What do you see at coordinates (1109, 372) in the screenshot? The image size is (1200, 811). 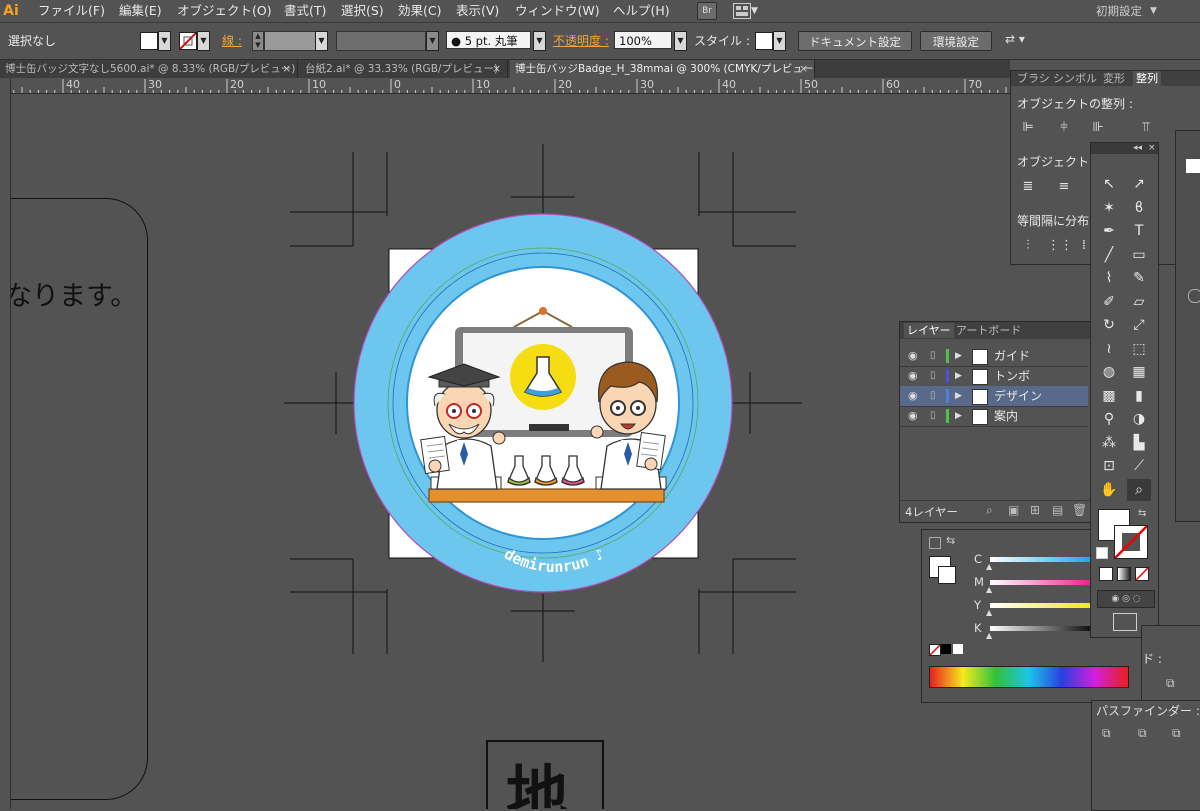 I see `shape-builder-tool-icon: ◍` at bounding box center [1109, 372].